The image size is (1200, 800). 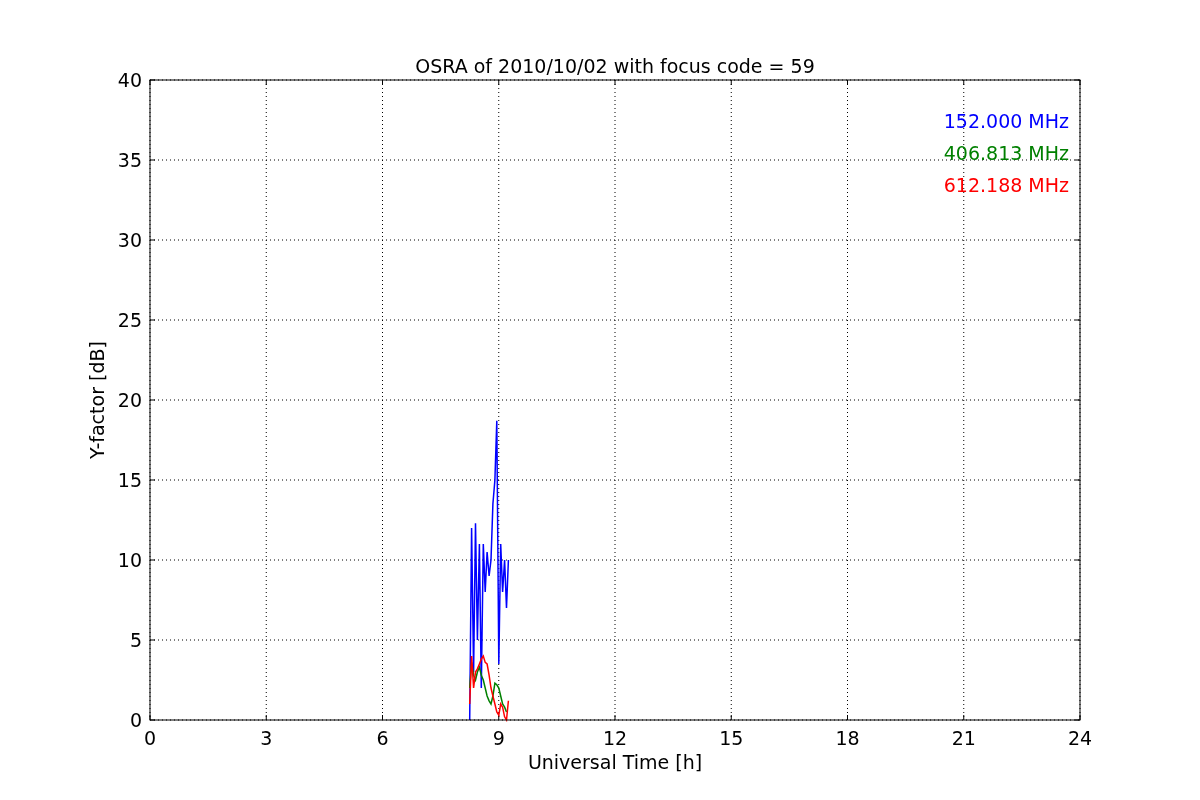 What do you see at coordinates (129, 320) in the screenshot?
I see `tick-label: 25` at bounding box center [129, 320].